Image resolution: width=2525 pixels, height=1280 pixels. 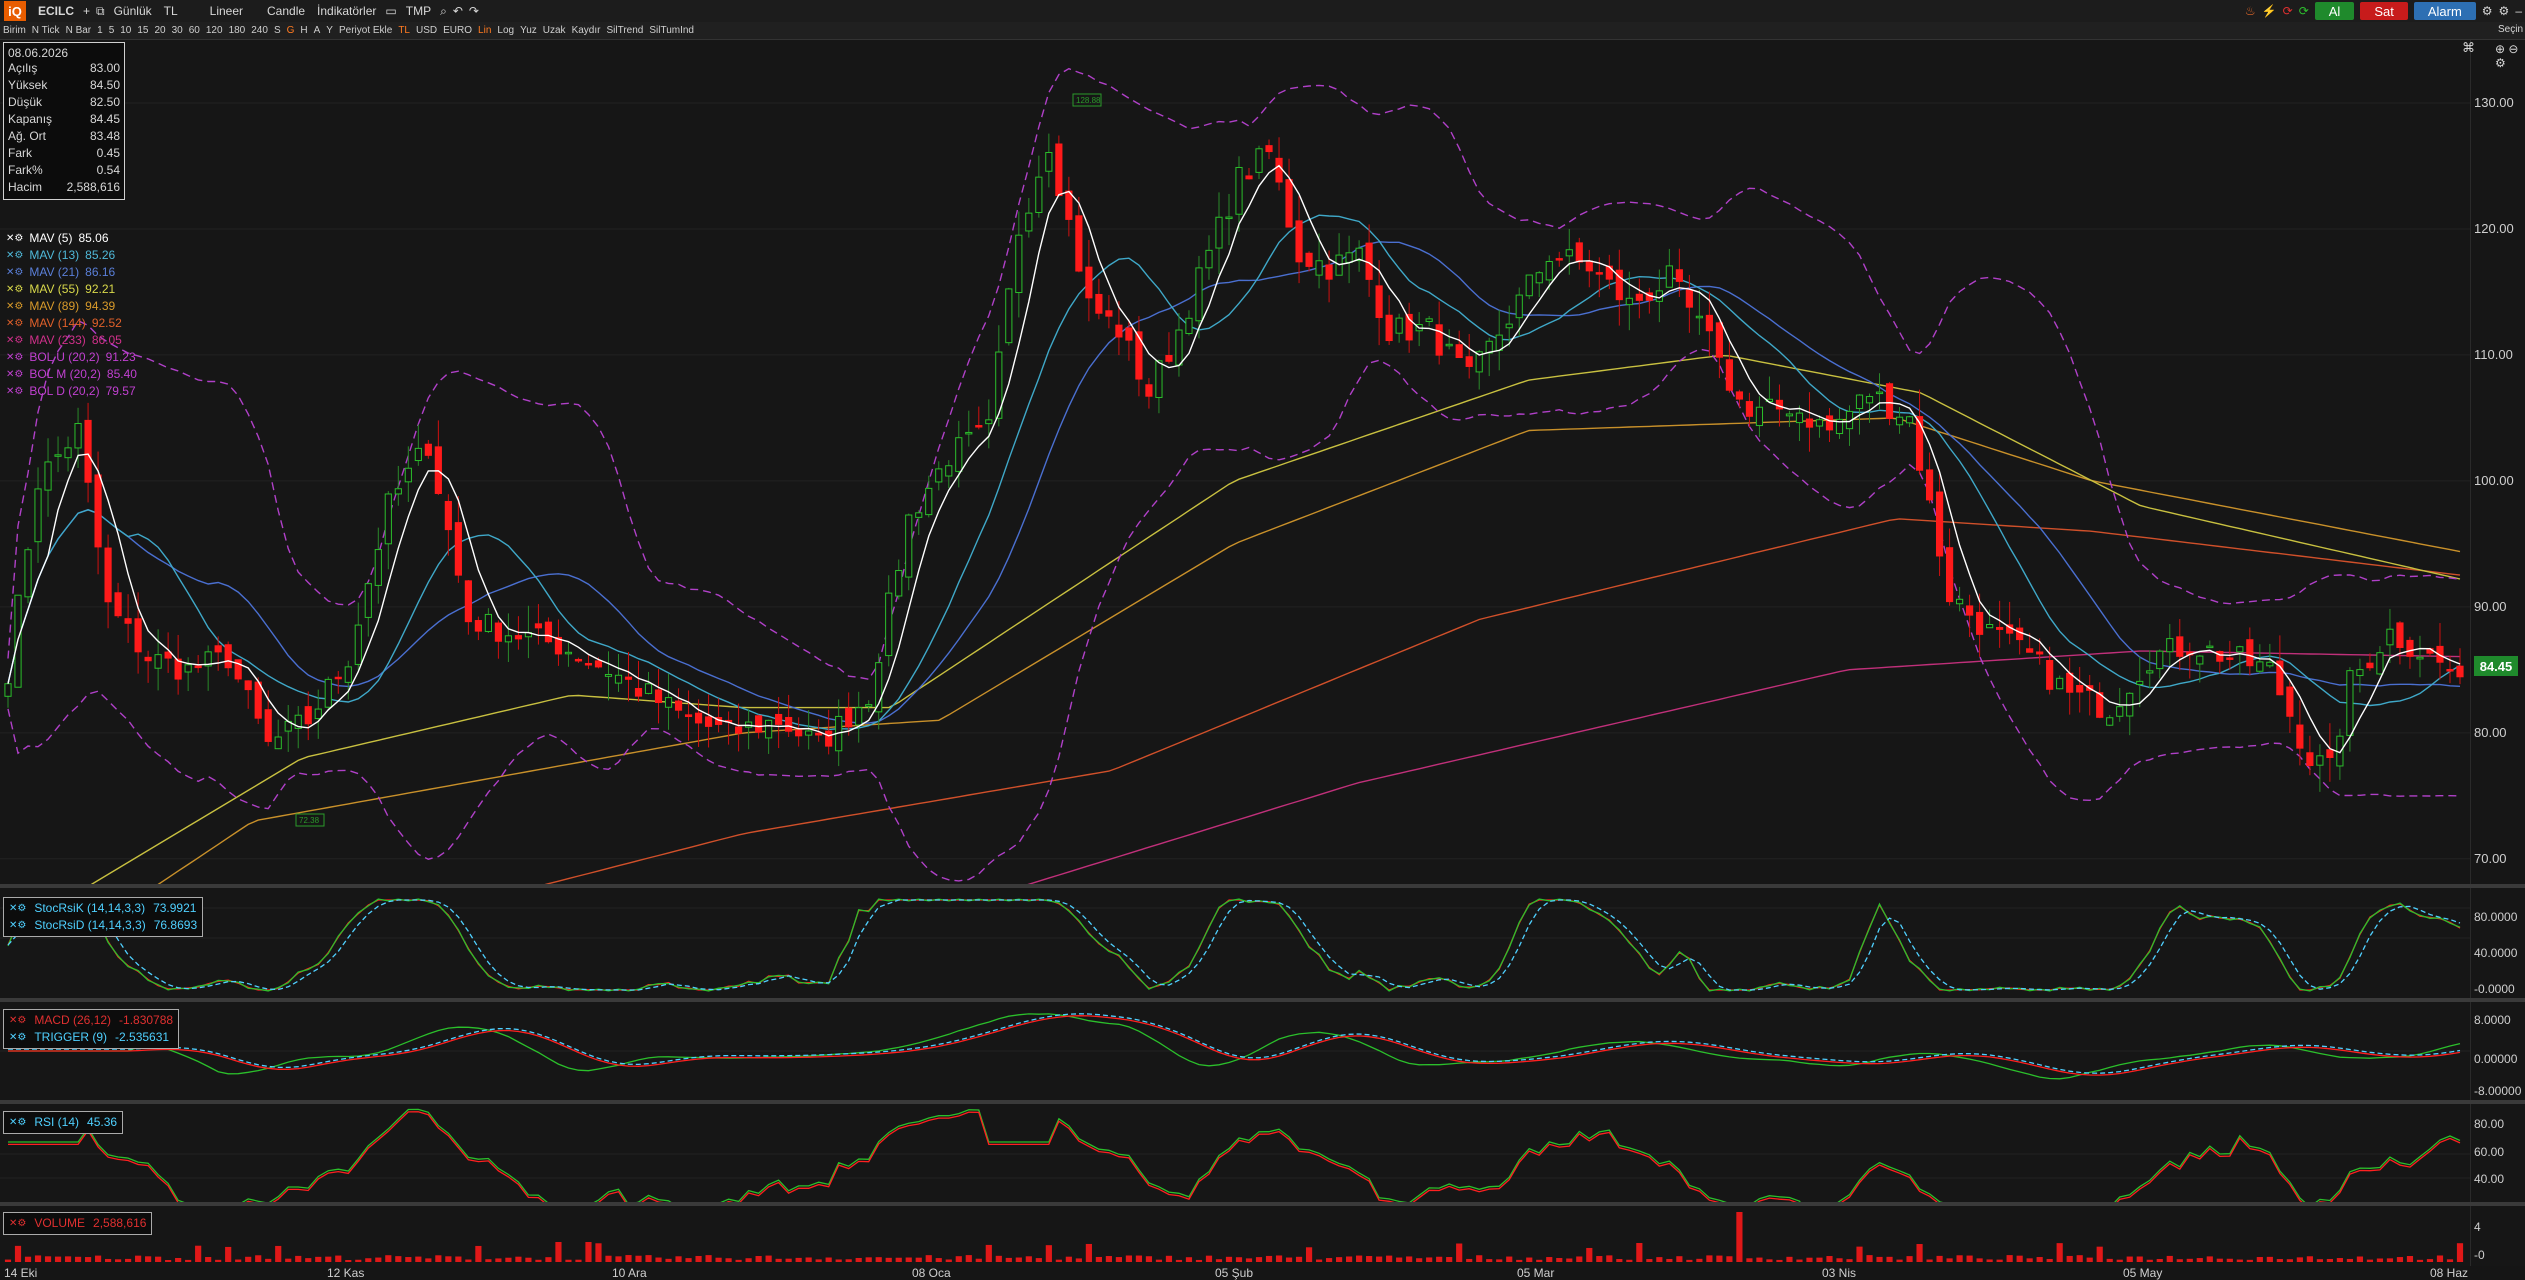 I want to click on period-option: 240, so click(x=259, y=30).